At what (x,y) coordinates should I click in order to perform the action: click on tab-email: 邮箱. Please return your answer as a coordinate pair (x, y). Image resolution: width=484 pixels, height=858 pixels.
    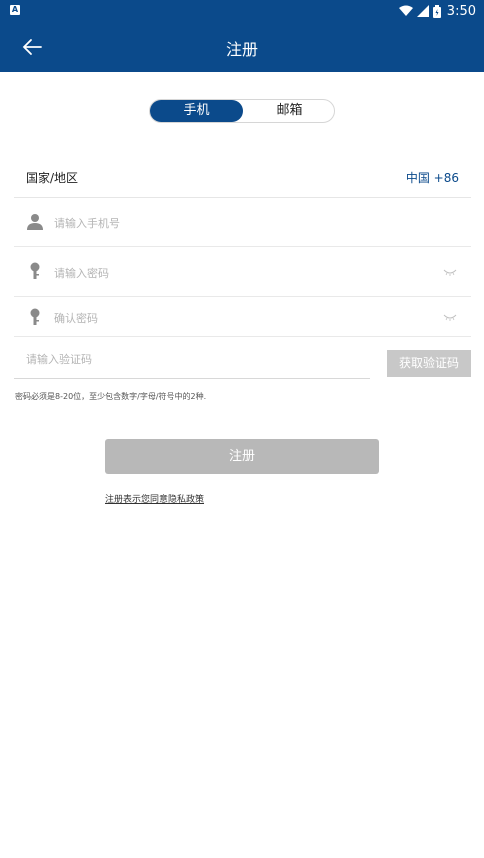
    Looking at the image, I should click on (289, 111).